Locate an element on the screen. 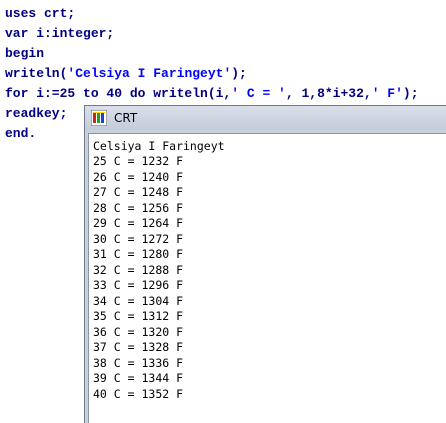  crt-output-row: 40 C = 1352 F is located at coordinates (138, 395).